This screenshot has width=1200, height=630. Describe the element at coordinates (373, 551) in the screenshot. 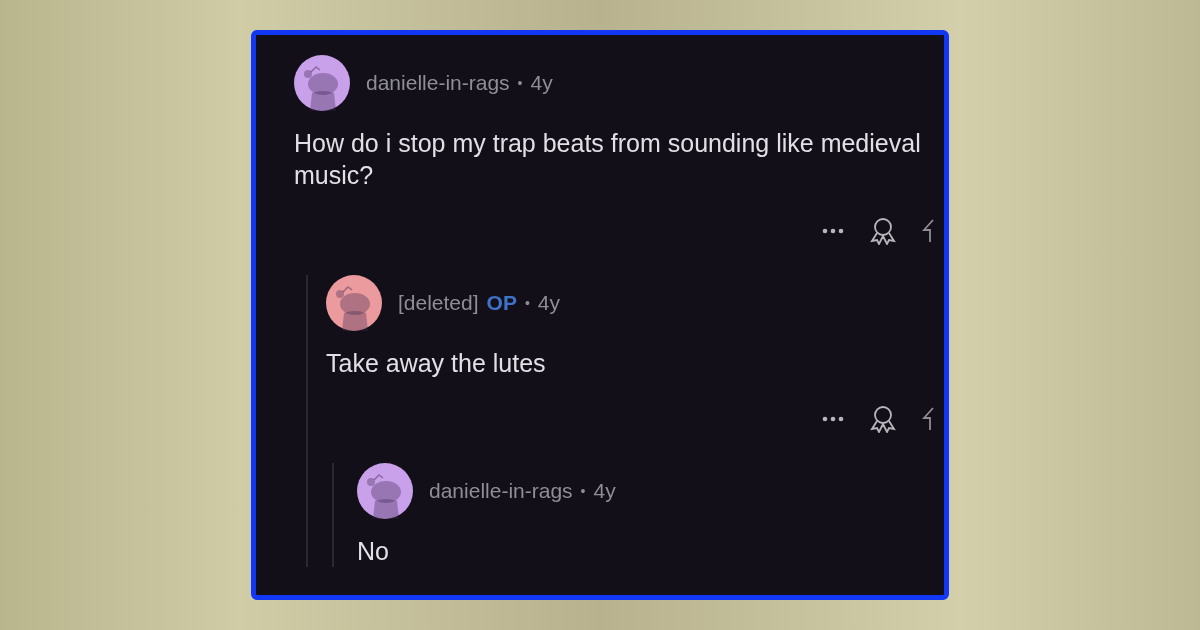

I see `comment-text: No` at that location.